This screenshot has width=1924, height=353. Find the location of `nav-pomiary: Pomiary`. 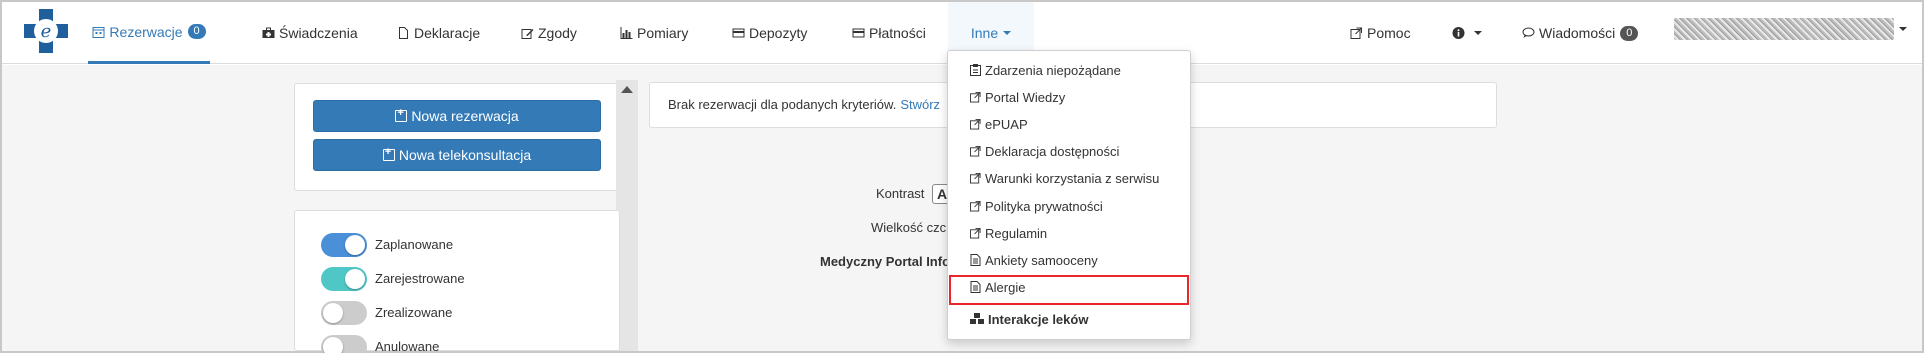

nav-pomiary: Pomiary is located at coordinates (654, 33).